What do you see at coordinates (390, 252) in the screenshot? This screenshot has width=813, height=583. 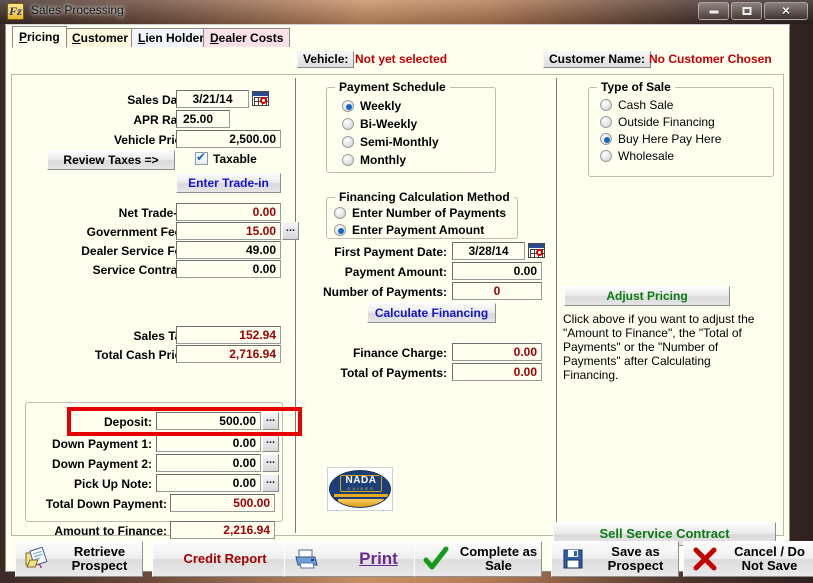 I see `first-payment-date-label: First Payment Date:` at bounding box center [390, 252].